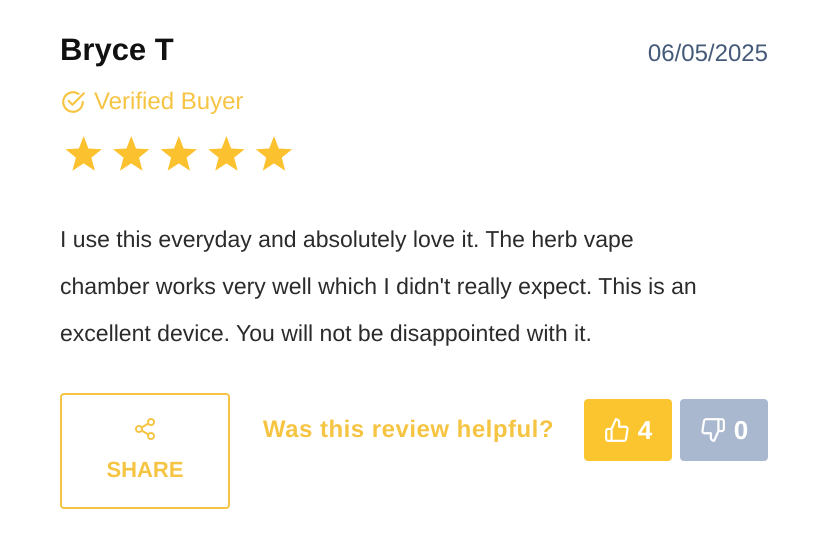 This screenshot has height=549, width=828. I want to click on check-circle-icon, so click(73, 102).